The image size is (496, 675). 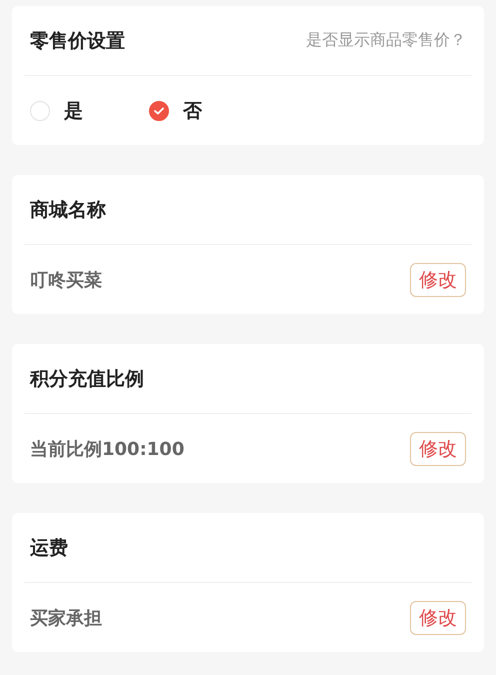 I want to click on hint-text: 是否显示商品零售价？, so click(x=386, y=40).